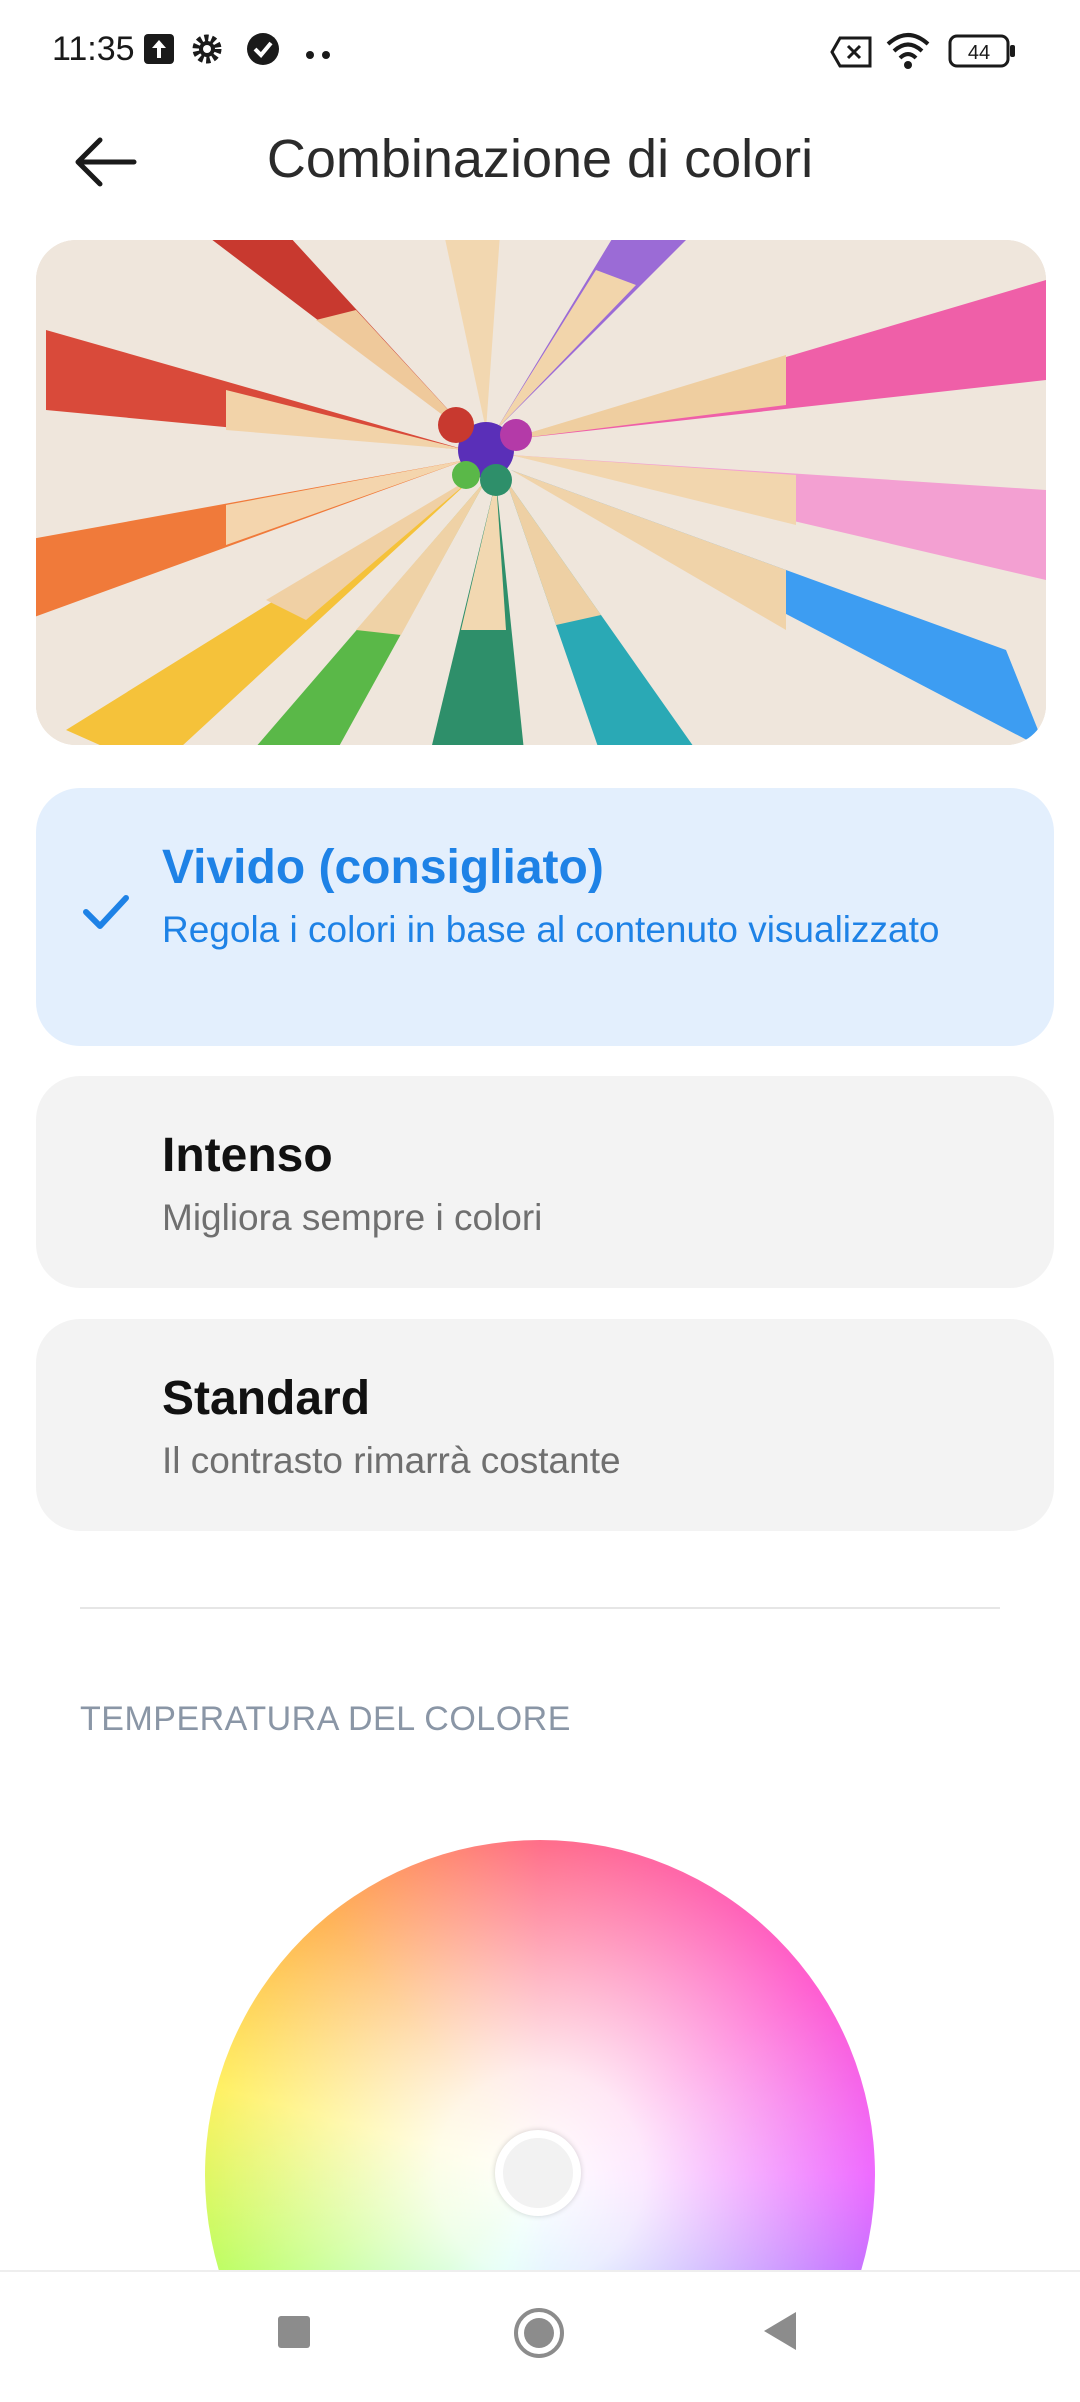  Describe the element at coordinates (540, 1608) in the screenshot. I see `divider` at that location.